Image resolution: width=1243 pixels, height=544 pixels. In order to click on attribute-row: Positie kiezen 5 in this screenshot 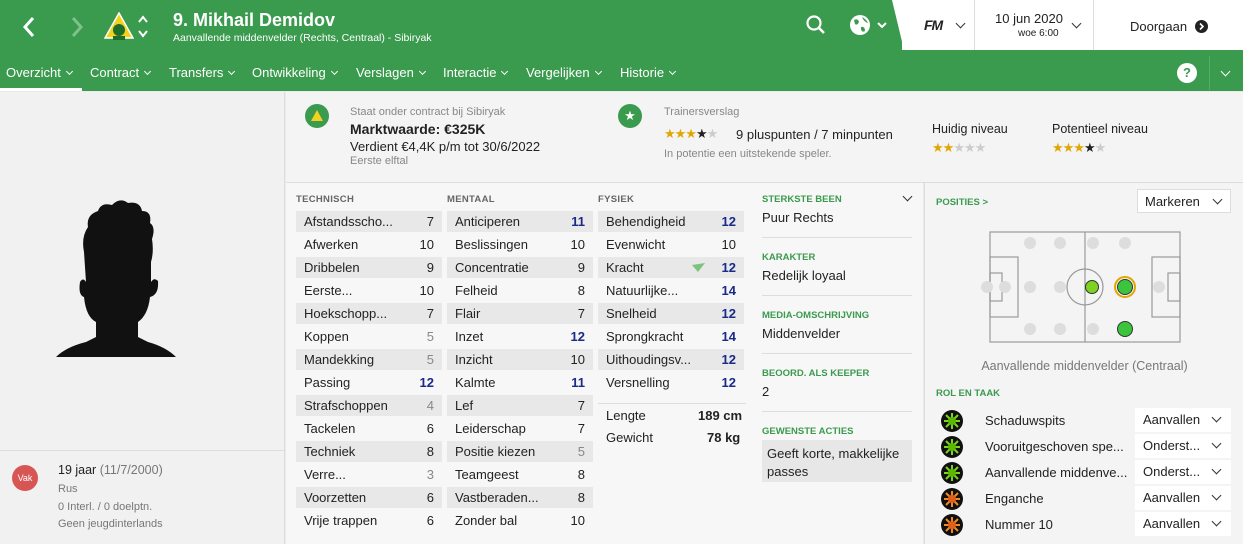, I will do `click(520, 451)`.